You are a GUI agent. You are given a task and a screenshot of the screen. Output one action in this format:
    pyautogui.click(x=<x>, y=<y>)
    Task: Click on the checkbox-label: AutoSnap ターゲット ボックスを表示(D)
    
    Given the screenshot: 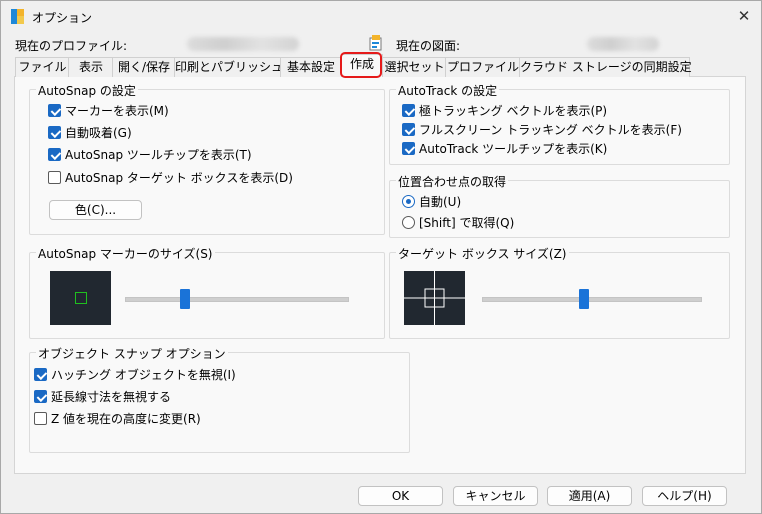 What is the action you would take?
    pyautogui.click(x=179, y=178)
    